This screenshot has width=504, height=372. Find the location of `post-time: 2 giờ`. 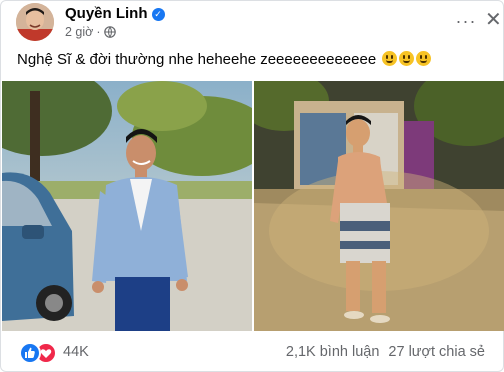

post-time: 2 giờ is located at coordinates (79, 32).